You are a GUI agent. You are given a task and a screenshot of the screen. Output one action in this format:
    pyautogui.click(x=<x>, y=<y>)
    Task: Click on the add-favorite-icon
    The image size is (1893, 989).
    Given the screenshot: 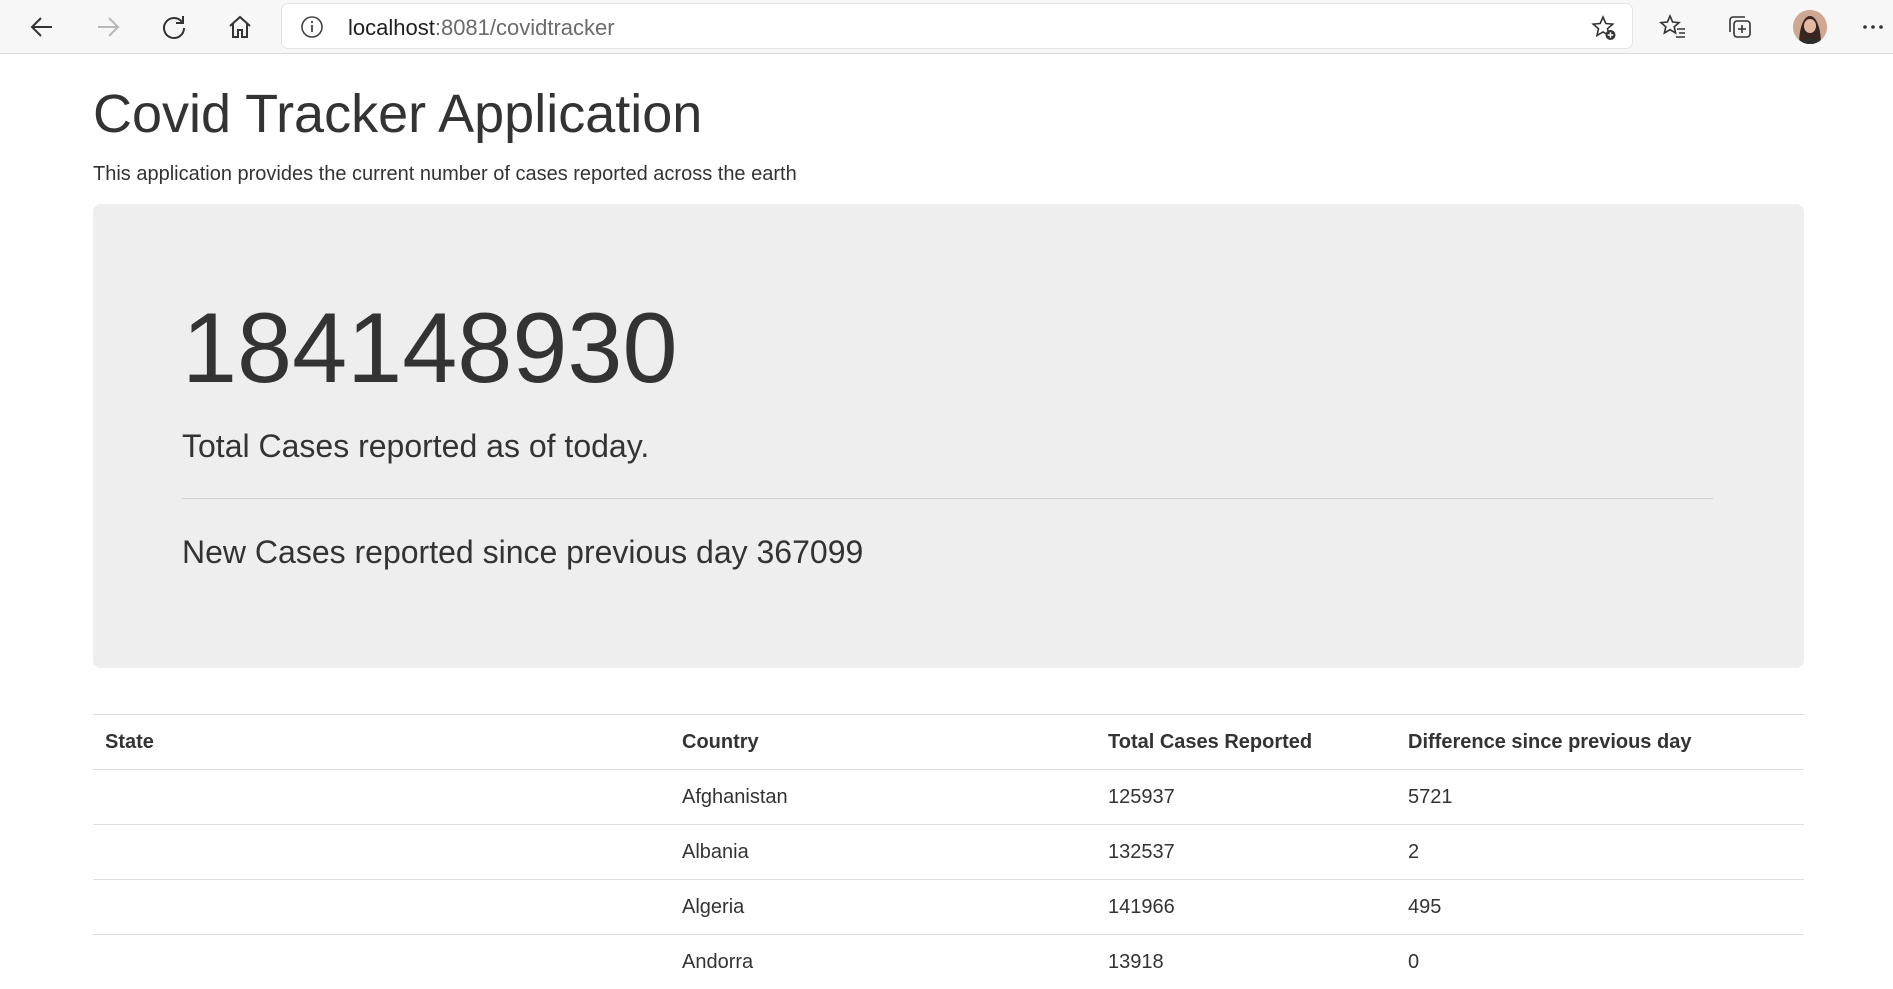 What is the action you would take?
    pyautogui.click(x=1604, y=28)
    